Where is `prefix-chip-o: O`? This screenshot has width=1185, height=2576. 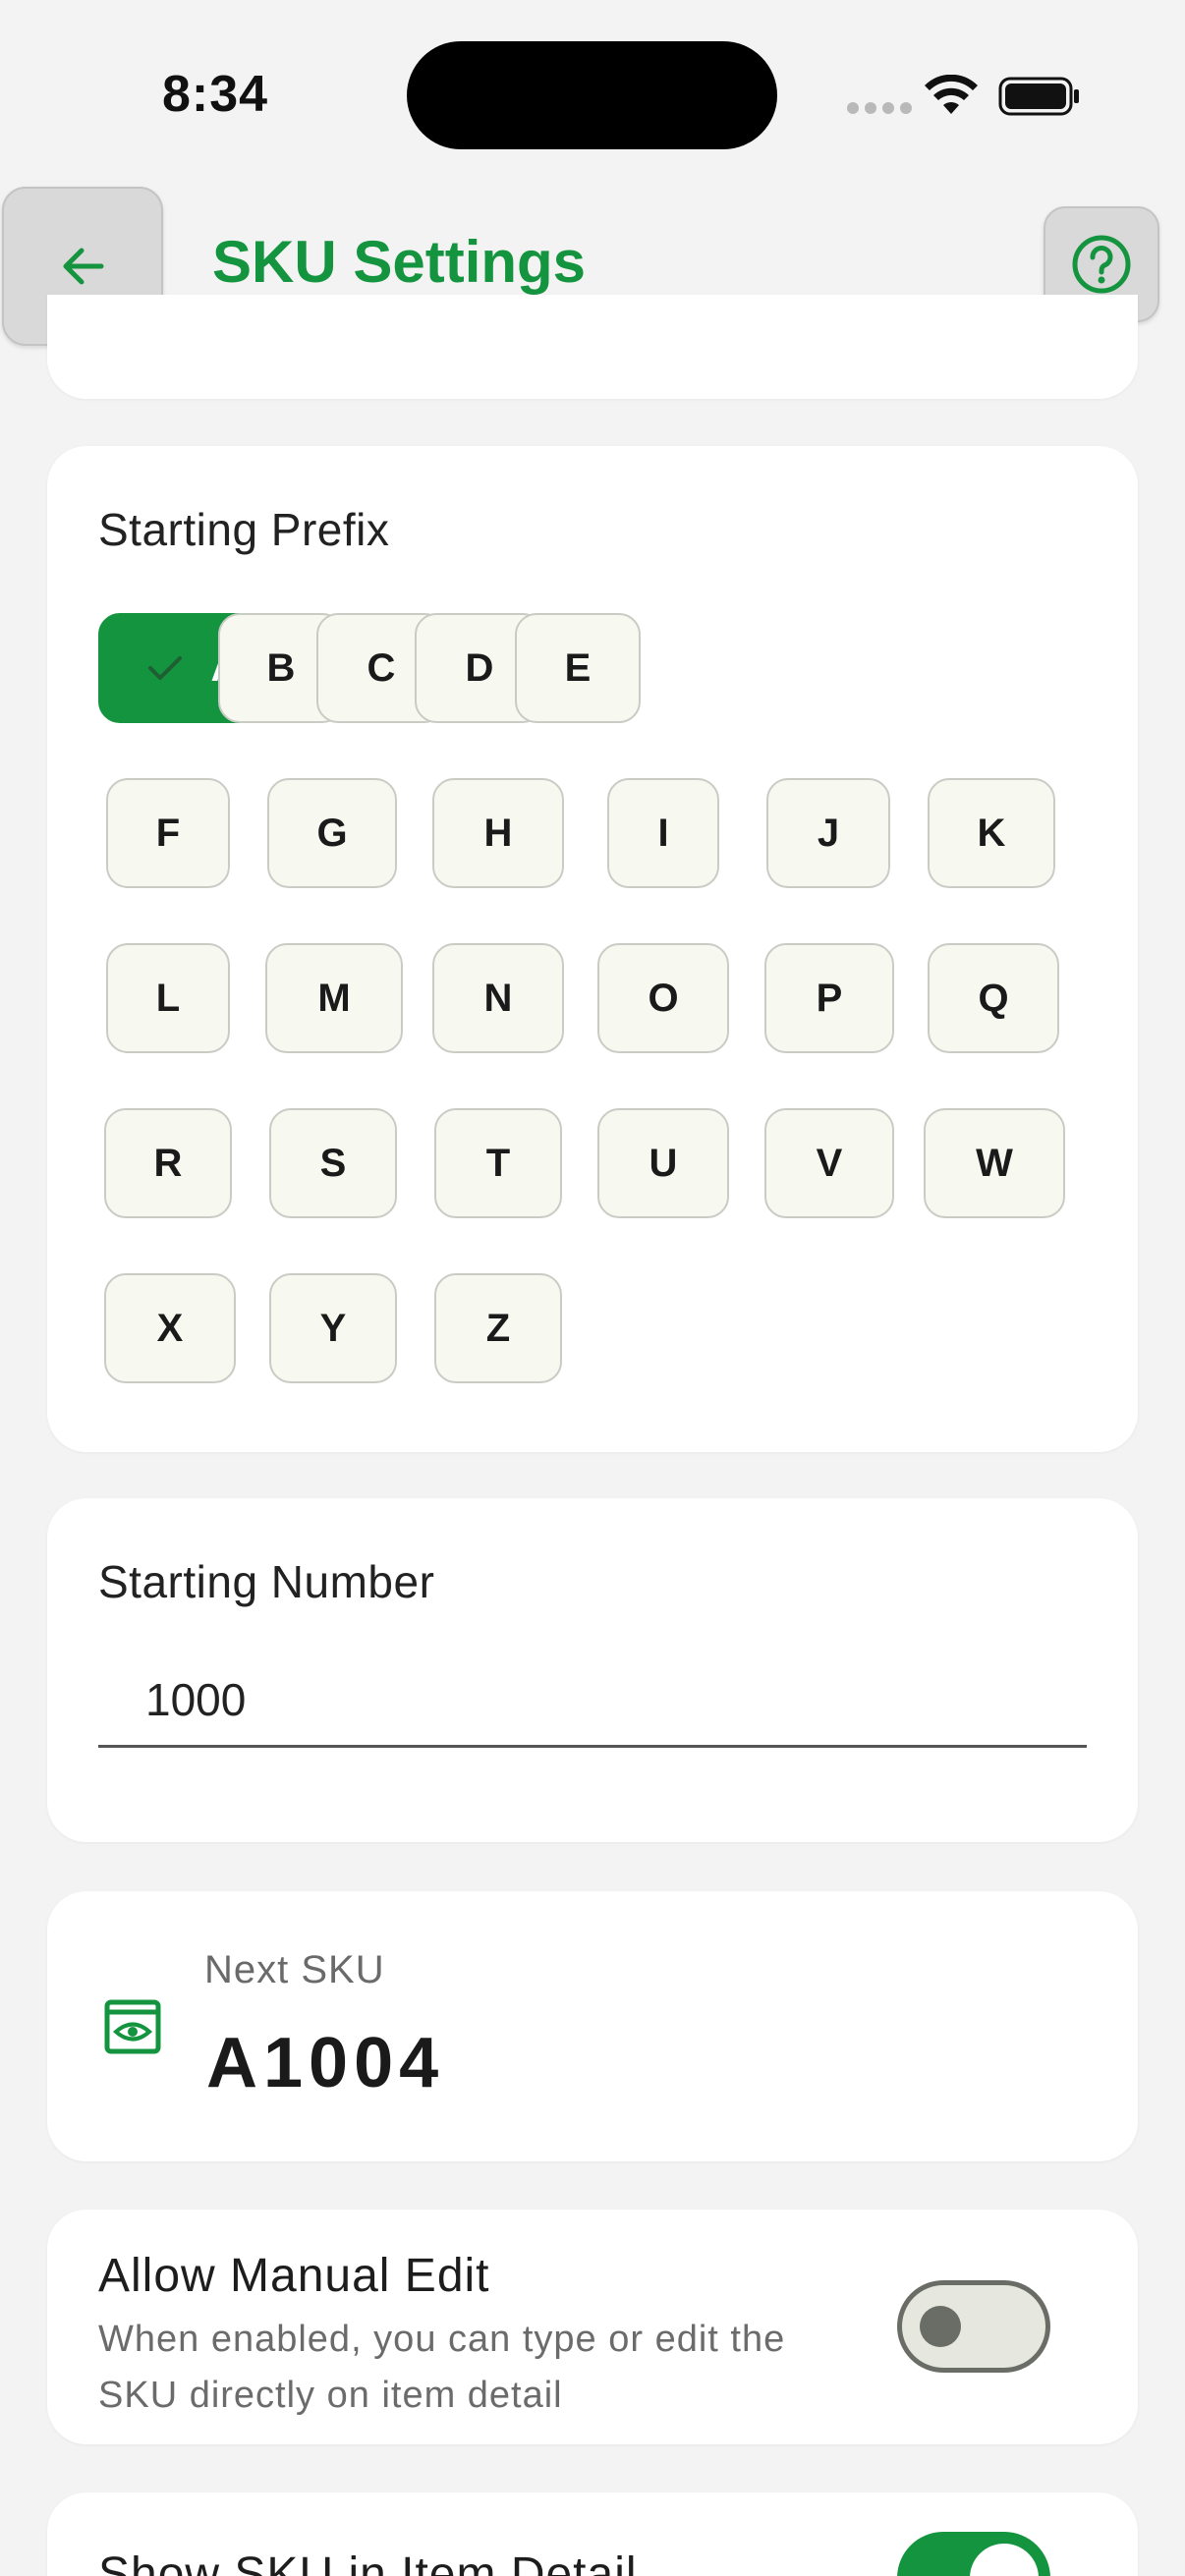
prefix-chip-o: O is located at coordinates (663, 998).